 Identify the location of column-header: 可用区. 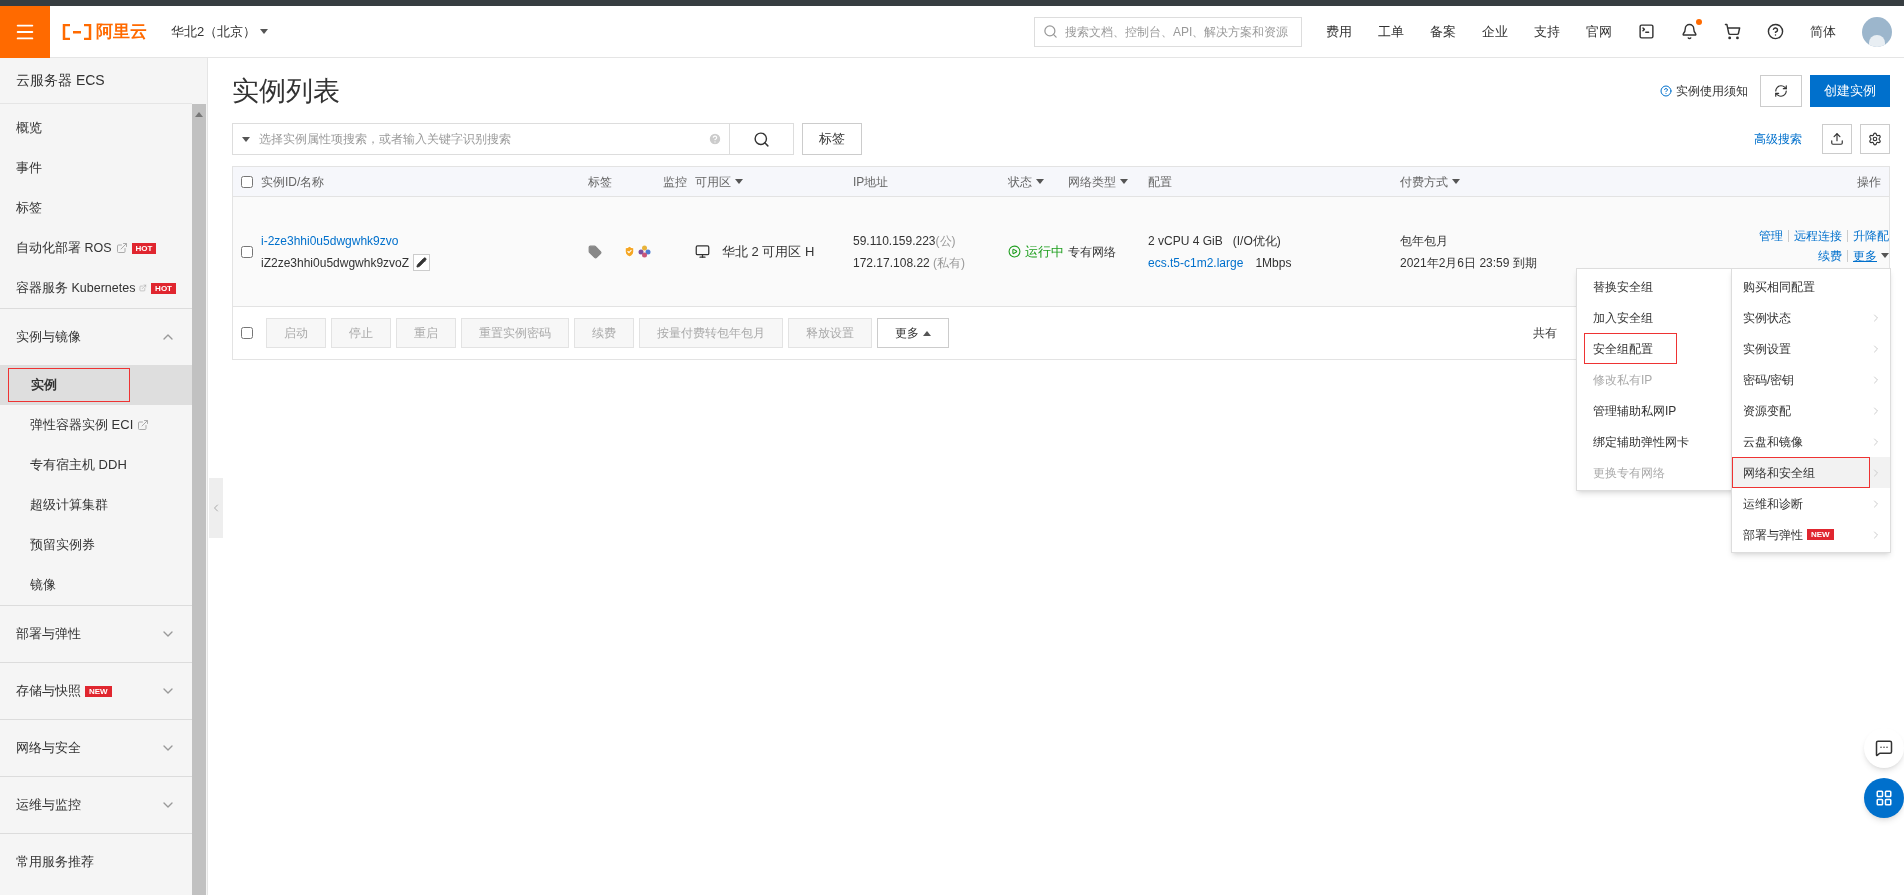
(719, 181).